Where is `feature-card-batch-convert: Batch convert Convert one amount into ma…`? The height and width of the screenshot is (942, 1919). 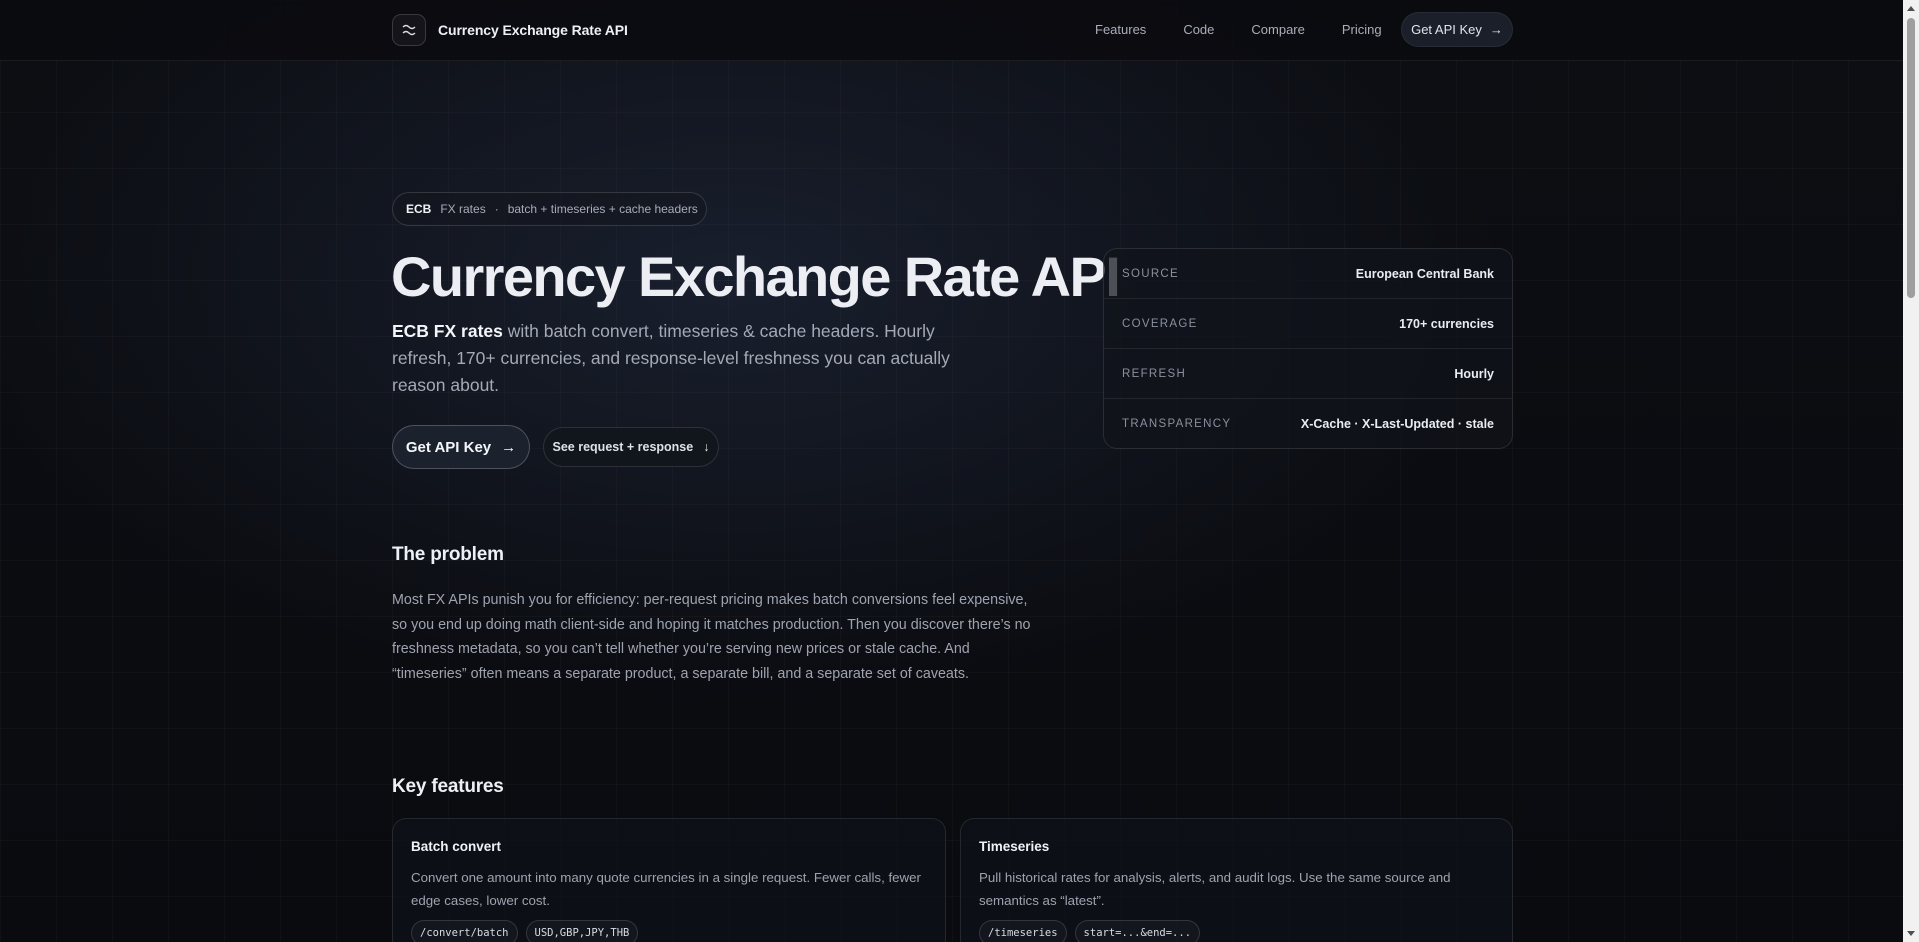
feature-card-batch-convert: Batch convert Convert one amount into ma… is located at coordinates (669, 880).